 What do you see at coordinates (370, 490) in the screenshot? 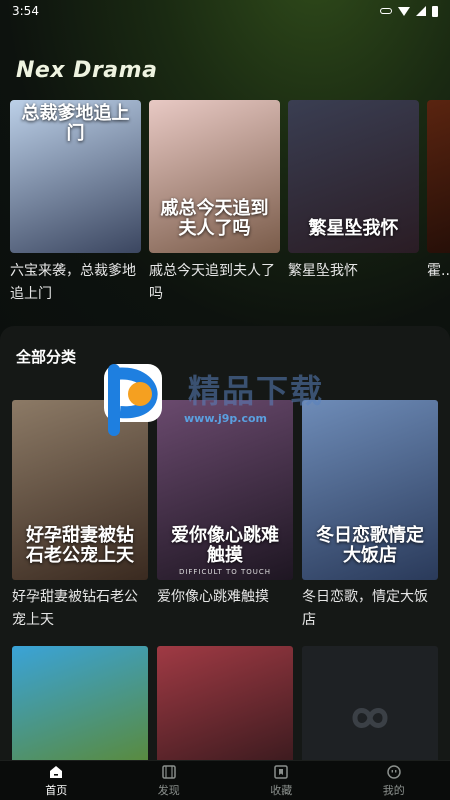
I see `drama-poster: 冬日恋歌情定大饭店` at bounding box center [370, 490].